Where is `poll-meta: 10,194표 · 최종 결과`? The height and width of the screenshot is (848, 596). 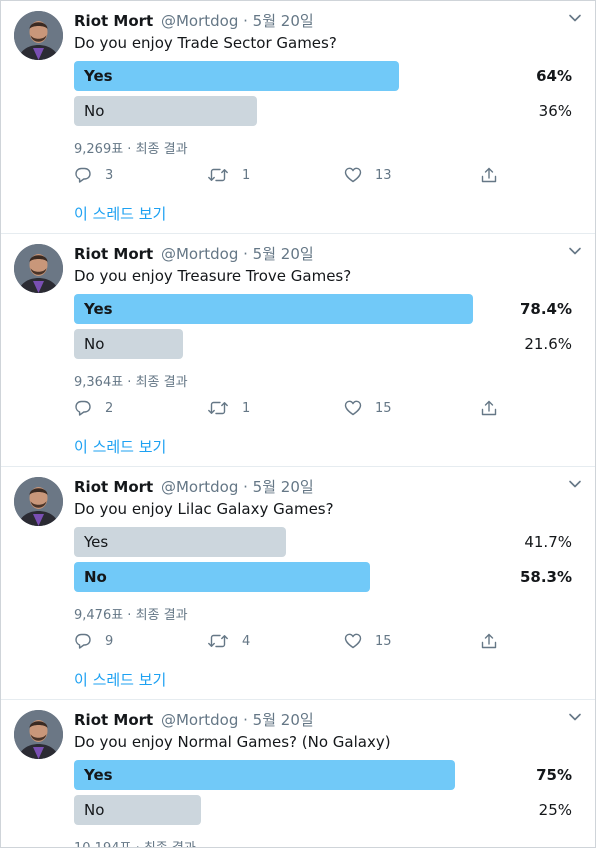 poll-meta: 10,194표 · 최종 결과 is located at coordinates (135, 842).